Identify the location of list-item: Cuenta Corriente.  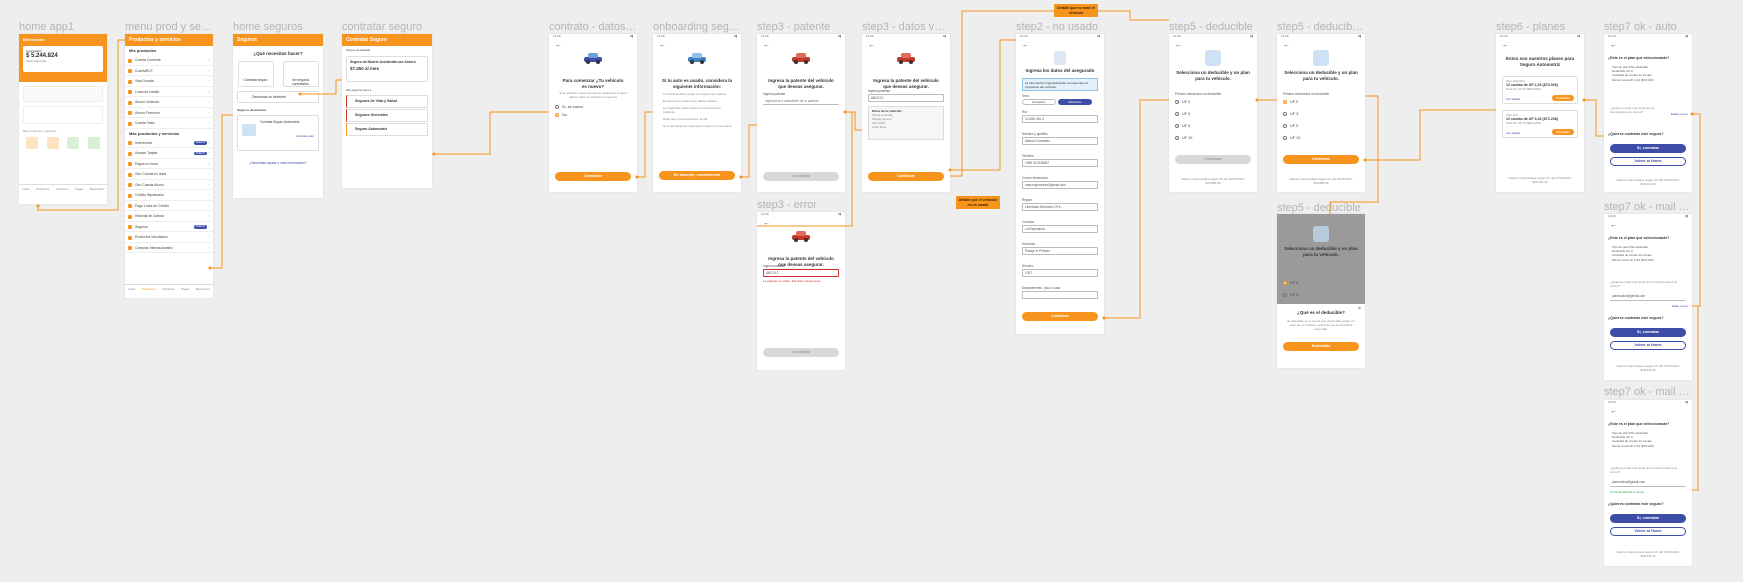
(169, 60).